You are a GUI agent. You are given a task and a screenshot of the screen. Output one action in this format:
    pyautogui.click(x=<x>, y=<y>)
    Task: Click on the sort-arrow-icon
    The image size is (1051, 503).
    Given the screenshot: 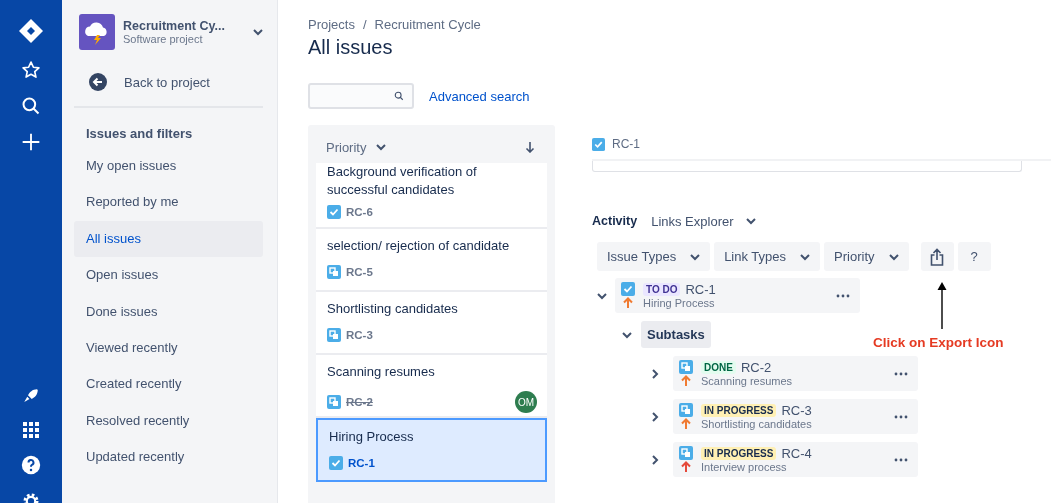 What is the action you would take?
    pyautogui.click(x=530, y=147)
    